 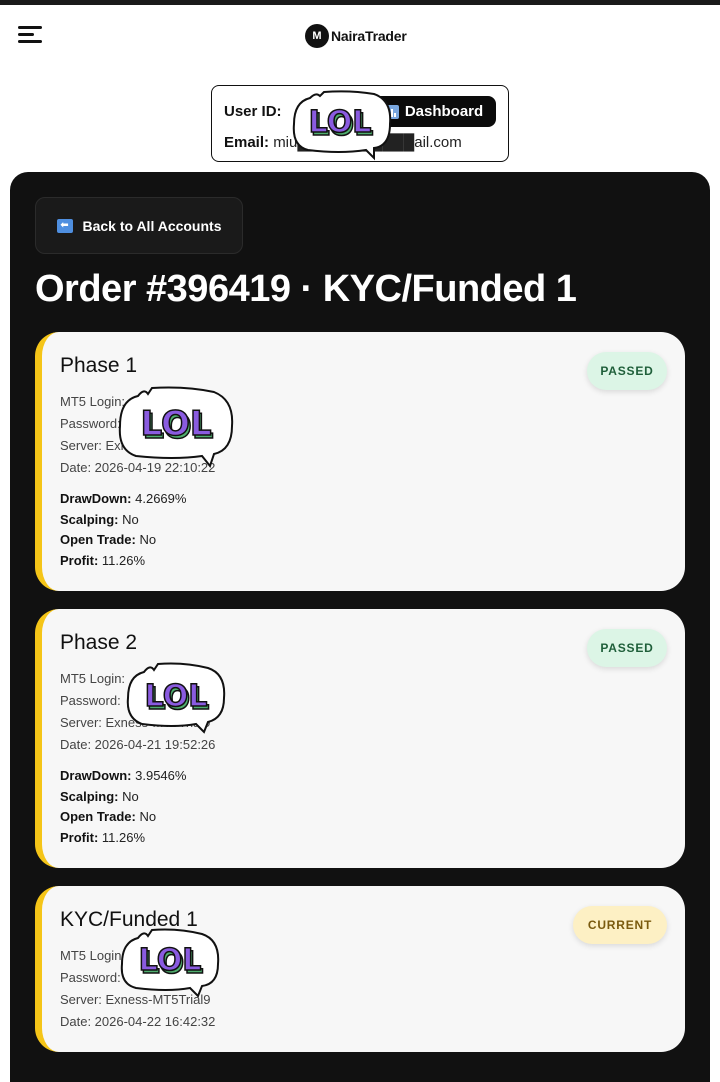 I want to click on drawdown-stat: DrawDown: 4.2669%, so click(x=123, y=498).